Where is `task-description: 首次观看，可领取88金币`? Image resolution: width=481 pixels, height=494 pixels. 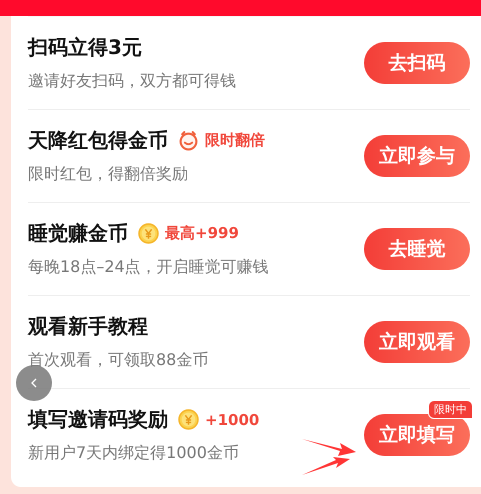
task-description: 首次观看，可领取88金币 is located at coordinates (118, 360).